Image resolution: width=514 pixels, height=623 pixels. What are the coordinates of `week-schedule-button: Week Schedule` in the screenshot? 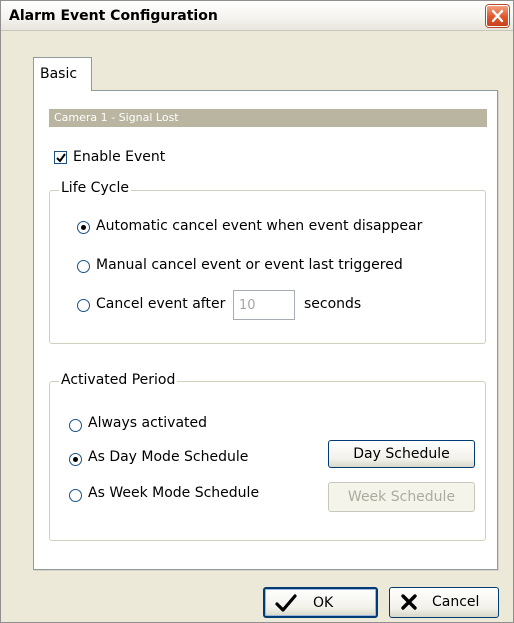 It's located at (401, 497).